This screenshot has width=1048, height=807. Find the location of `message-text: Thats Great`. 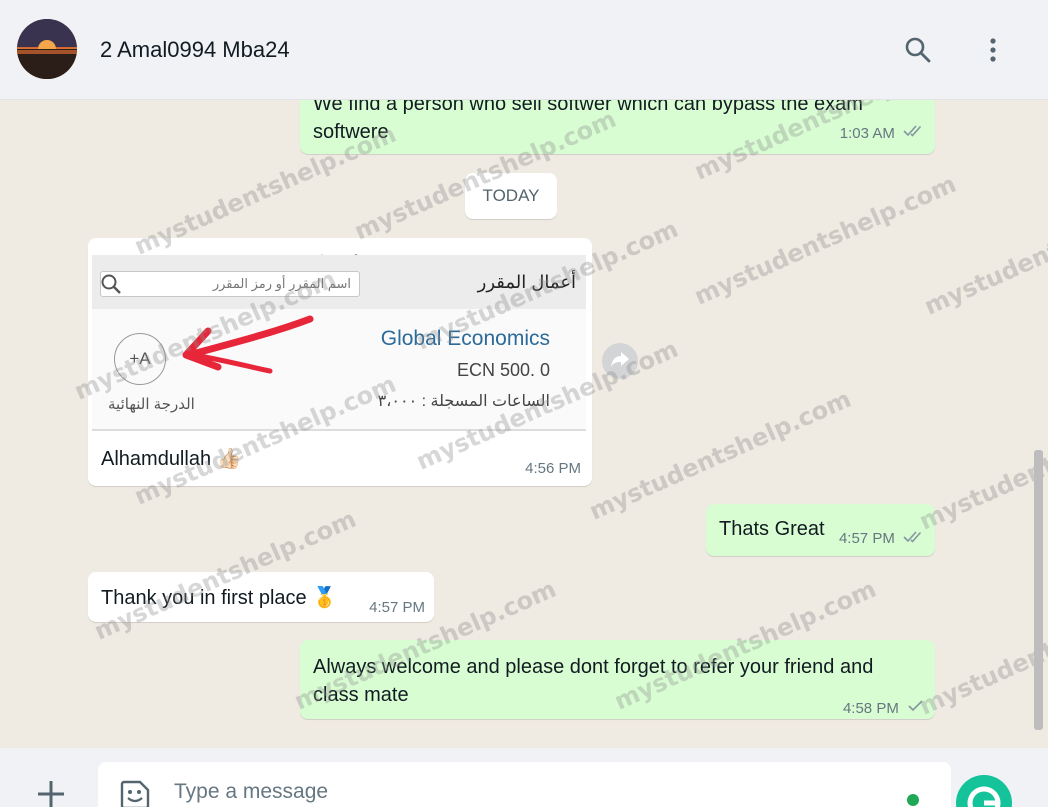

message-text: Thats Great is located at coordinates (772, 529).